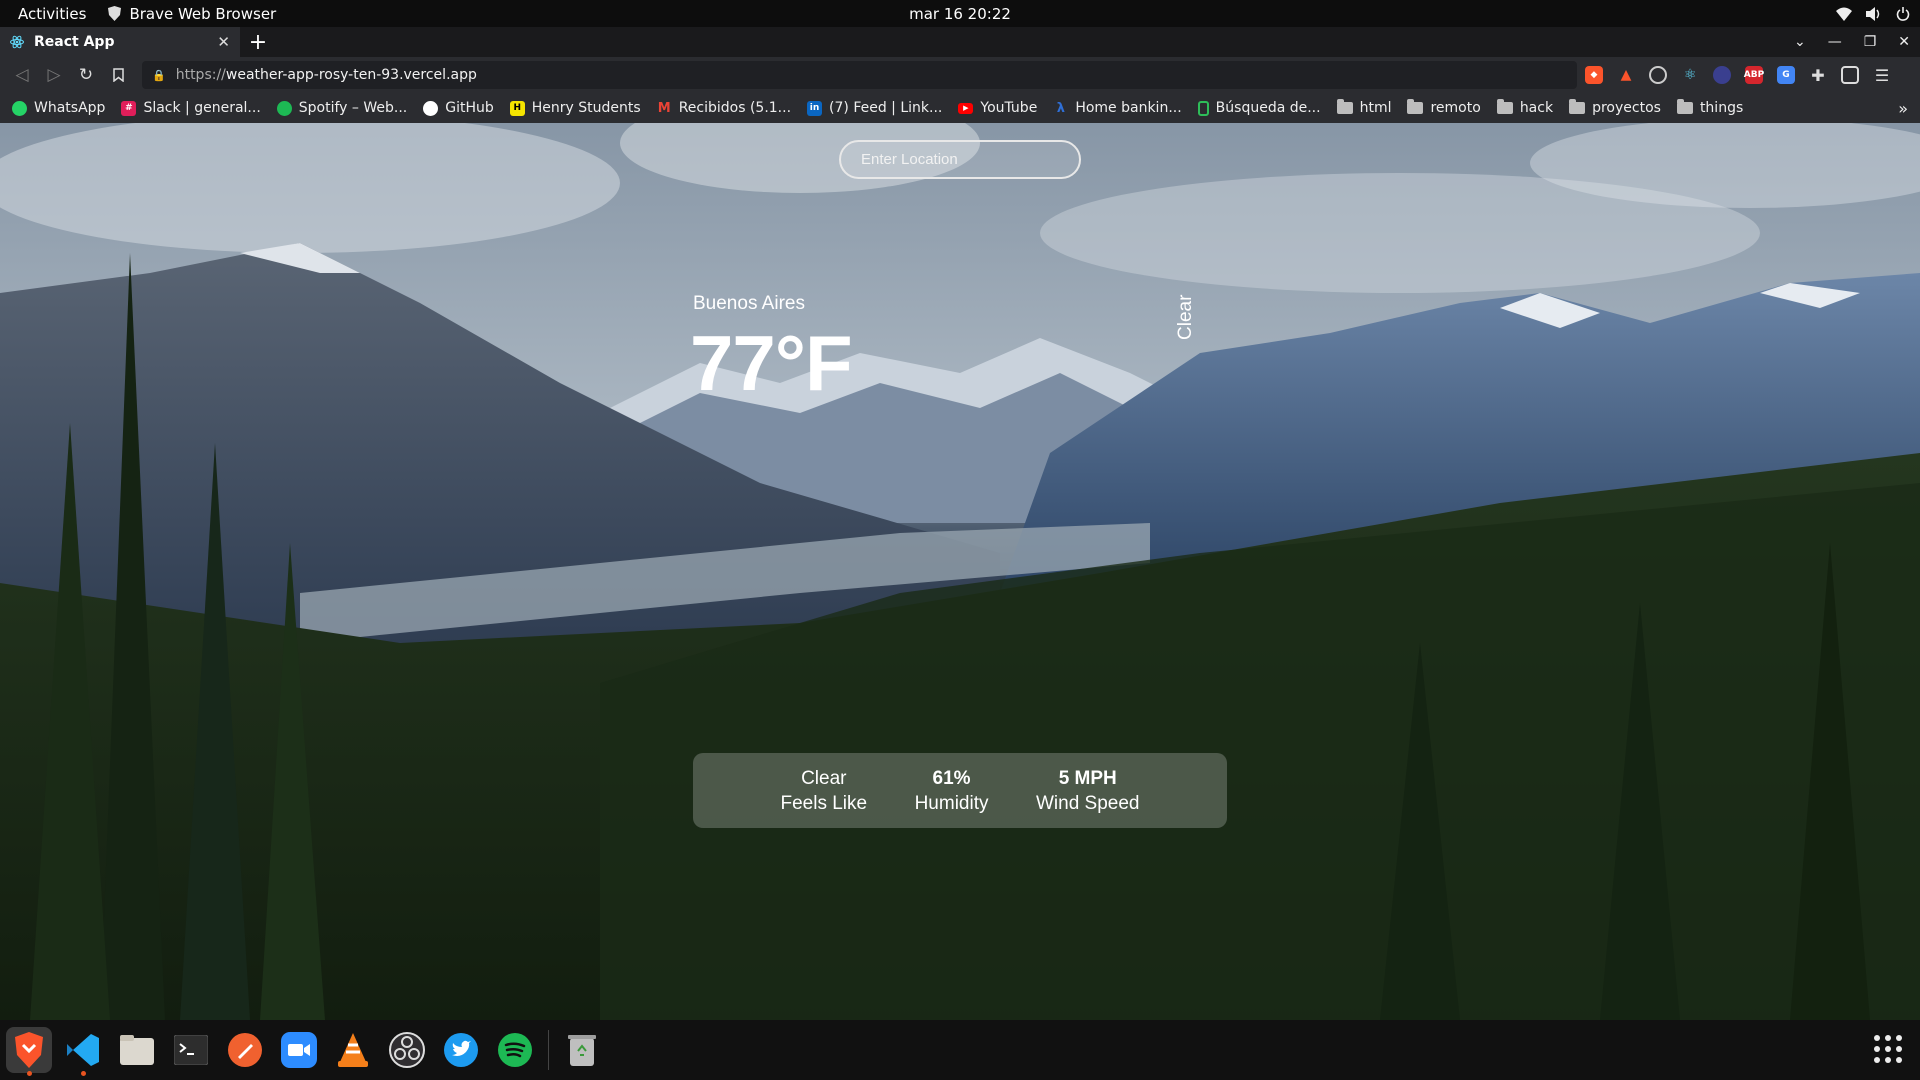 This screenshot has height=1080, width=1920. I want to click on tab-title: React App, so click(74, 42).